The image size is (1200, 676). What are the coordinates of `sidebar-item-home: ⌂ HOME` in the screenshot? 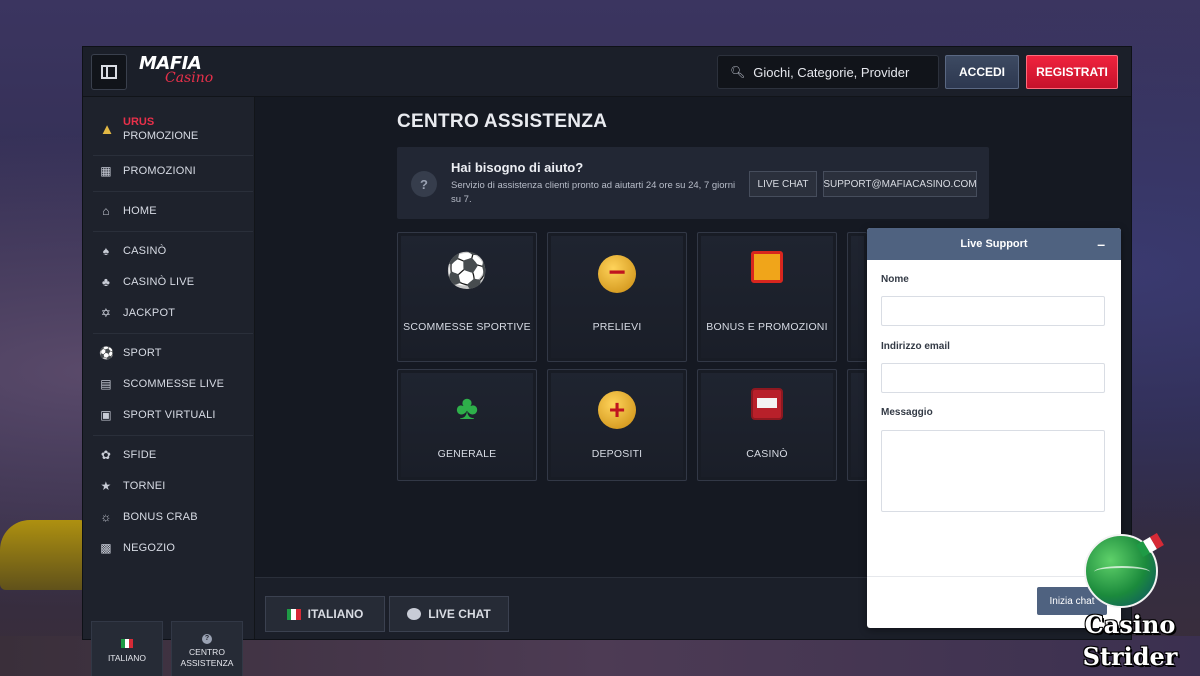 It's located at (174, 211).